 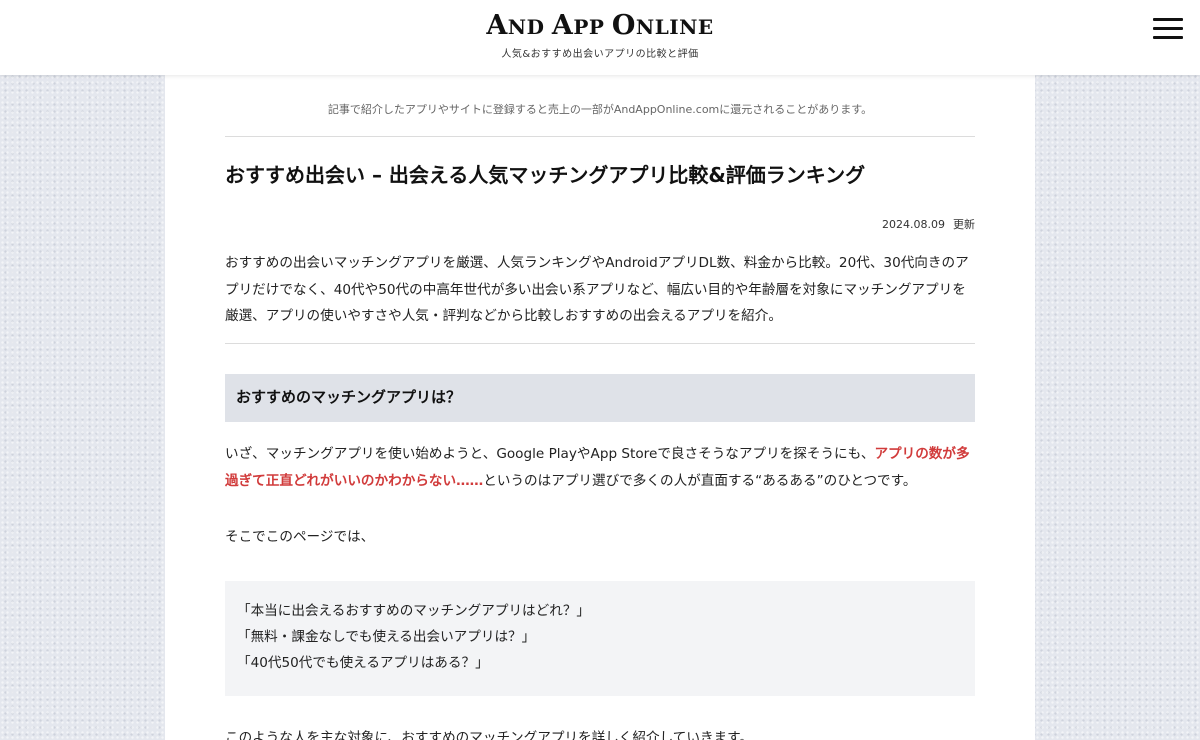 What do you see at coordinates (600, 224) in the screenshot?
I see `updated-date: 2024.08.09 更新` at bounding box center [600, 224].